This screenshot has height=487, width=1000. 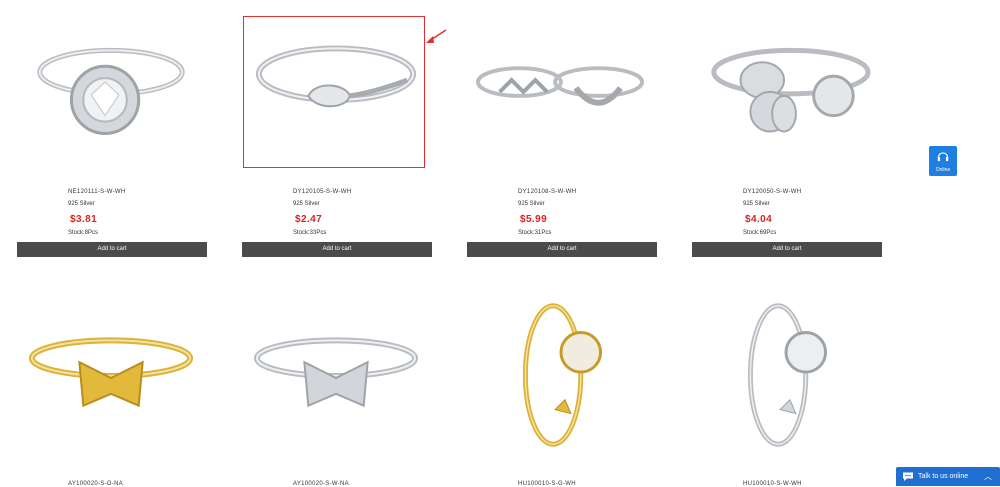 I want to click on gold-bow-ring-image, so click(x=111, y=372).